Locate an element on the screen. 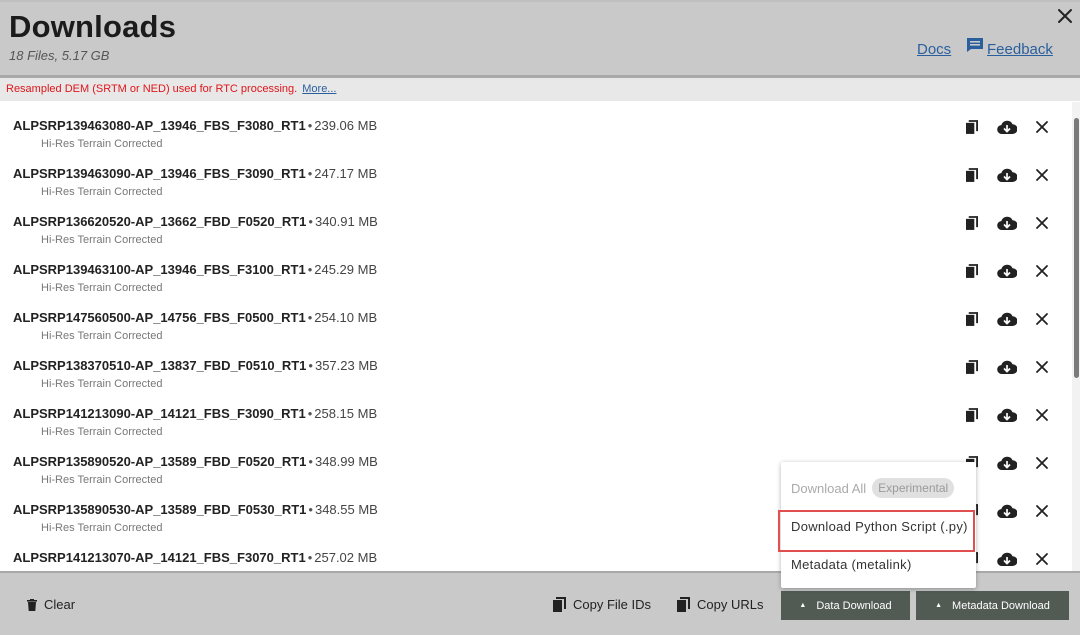 The height and width of the screenshot is (635, 1080). metalink-item: Metadata (metalink) is located at coordinates (878, 564).